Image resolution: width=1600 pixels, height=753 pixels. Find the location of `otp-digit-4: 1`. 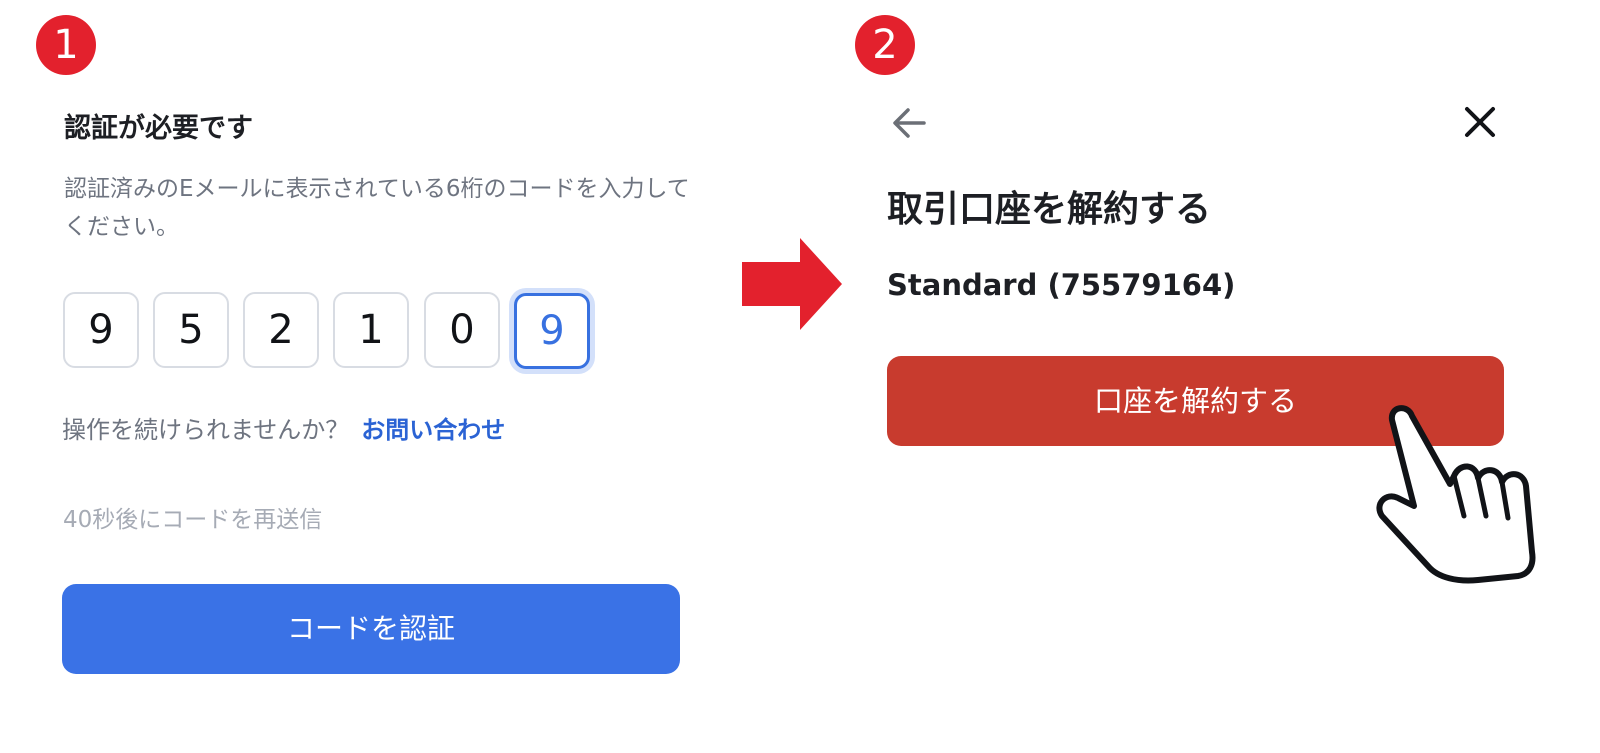

otp-digit-4: 1 is located at coordinates (371, 330).